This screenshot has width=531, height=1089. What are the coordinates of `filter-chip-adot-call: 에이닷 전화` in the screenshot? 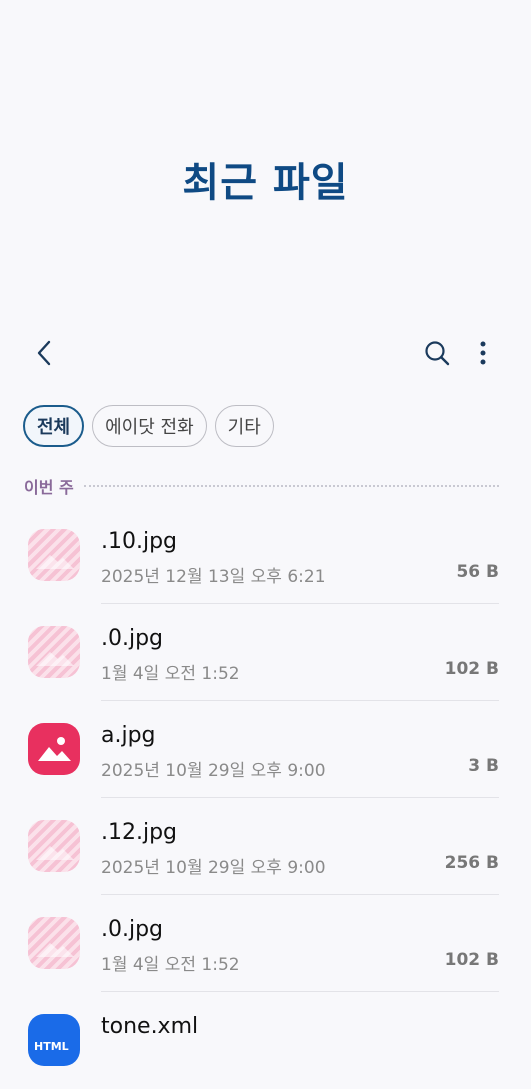 It's located at (149, 426).